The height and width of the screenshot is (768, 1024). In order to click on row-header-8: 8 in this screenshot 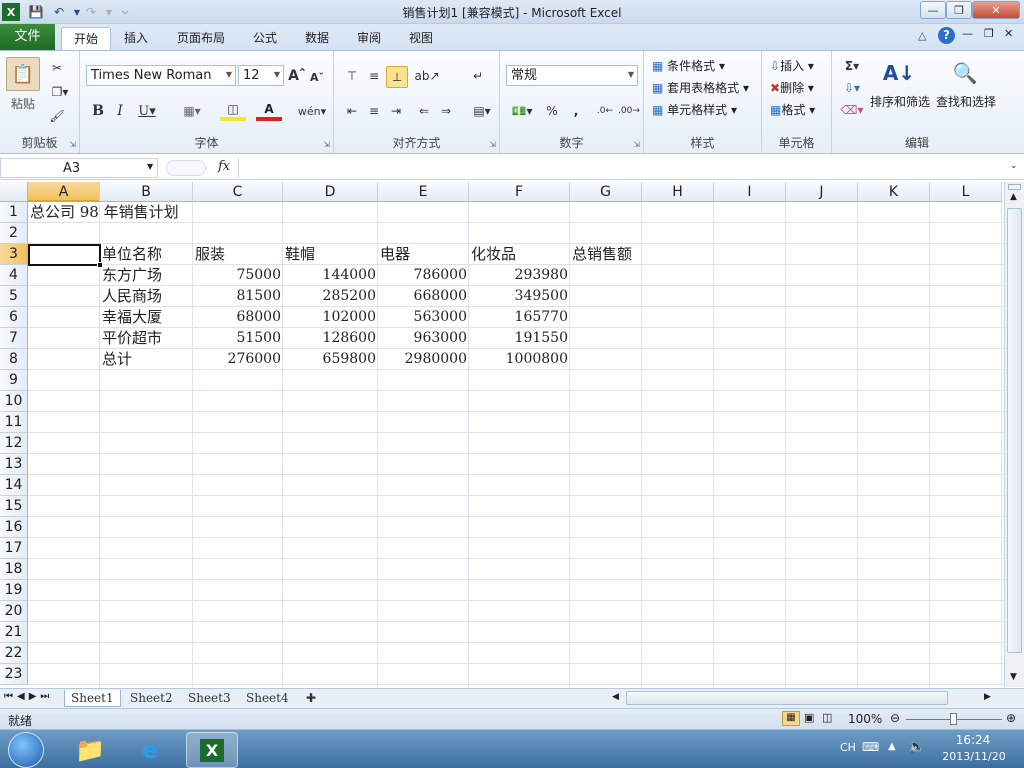, I will do `click(14, 359)`.